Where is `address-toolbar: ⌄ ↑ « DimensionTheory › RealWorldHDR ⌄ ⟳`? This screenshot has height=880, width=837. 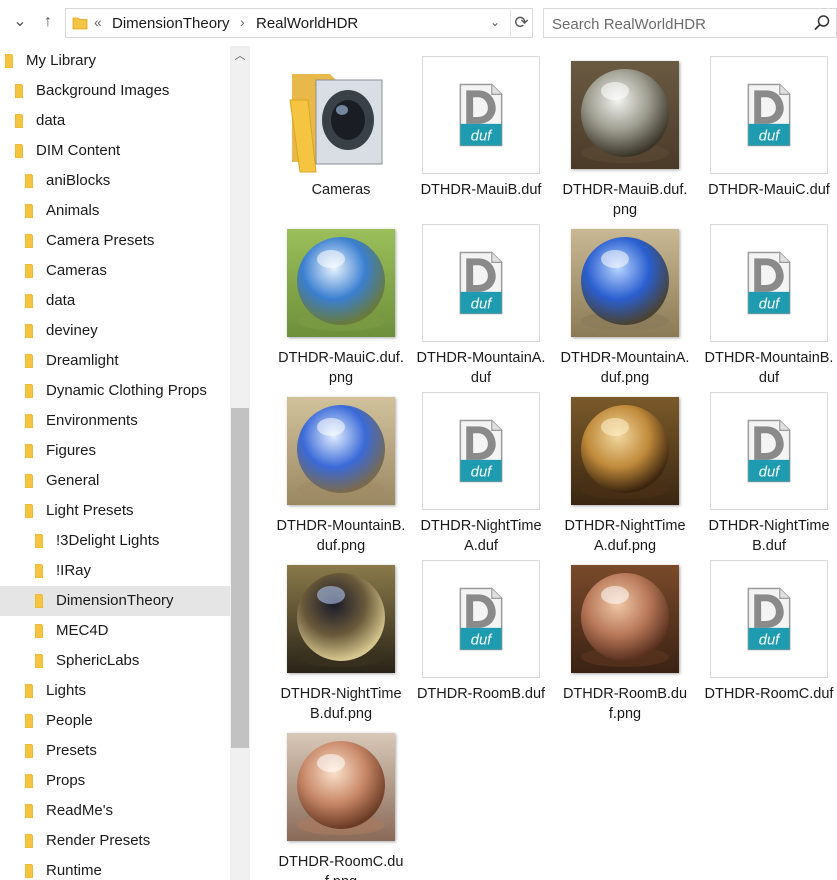 address-toolbar: ⌄ ↑ « DimensionTheory › RealWorldHDR ⌄ ⟳ is located at coordinates (418, 23).